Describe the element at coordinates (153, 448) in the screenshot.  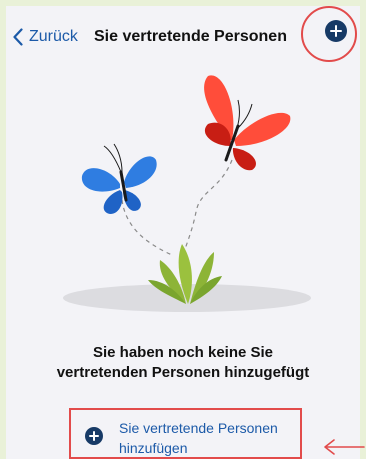
I see `add-label-line-2: hinzufügen` at that location.